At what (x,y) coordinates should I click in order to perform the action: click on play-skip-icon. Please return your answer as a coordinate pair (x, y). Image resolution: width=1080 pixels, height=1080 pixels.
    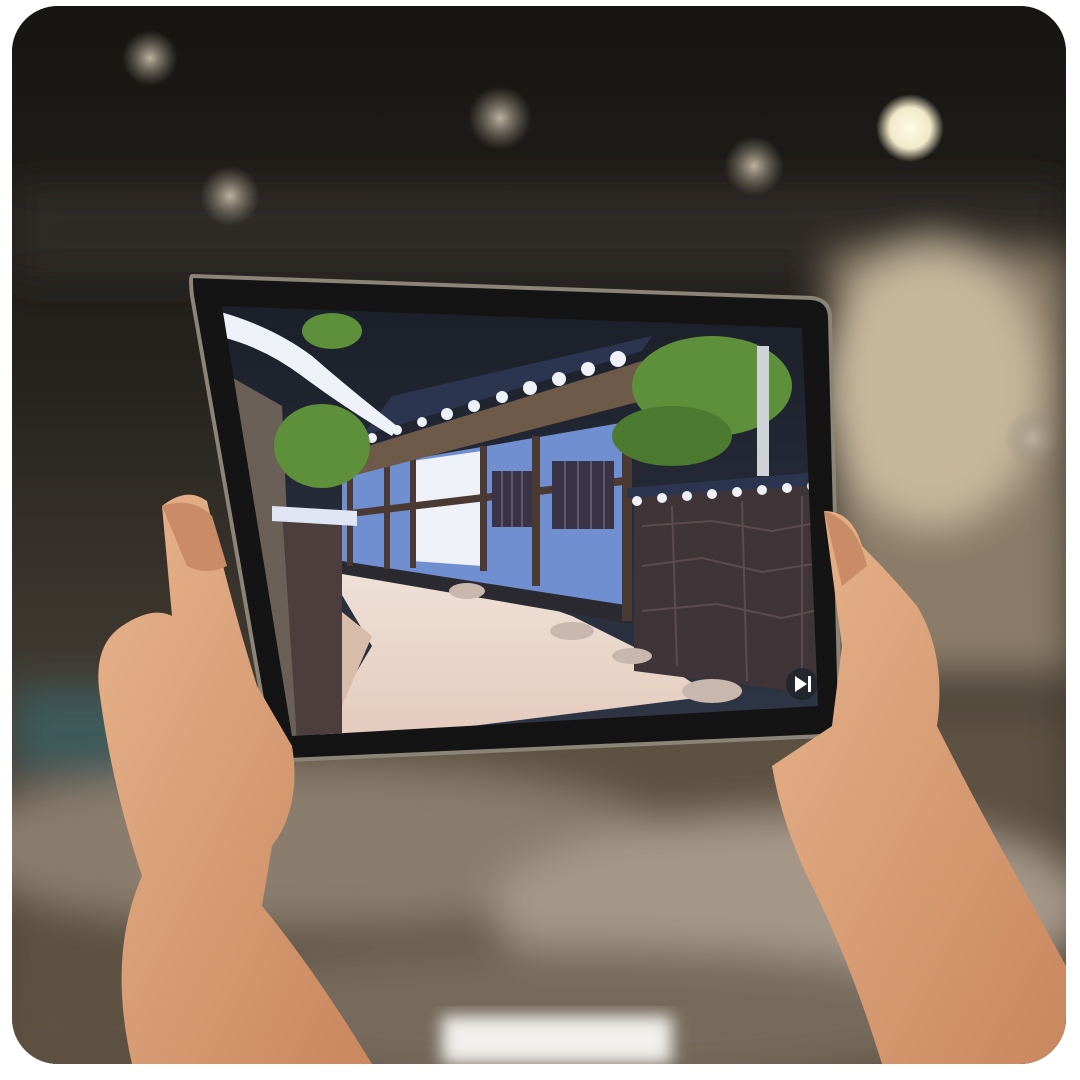
    Looking at the image, I should click on (802, 684).